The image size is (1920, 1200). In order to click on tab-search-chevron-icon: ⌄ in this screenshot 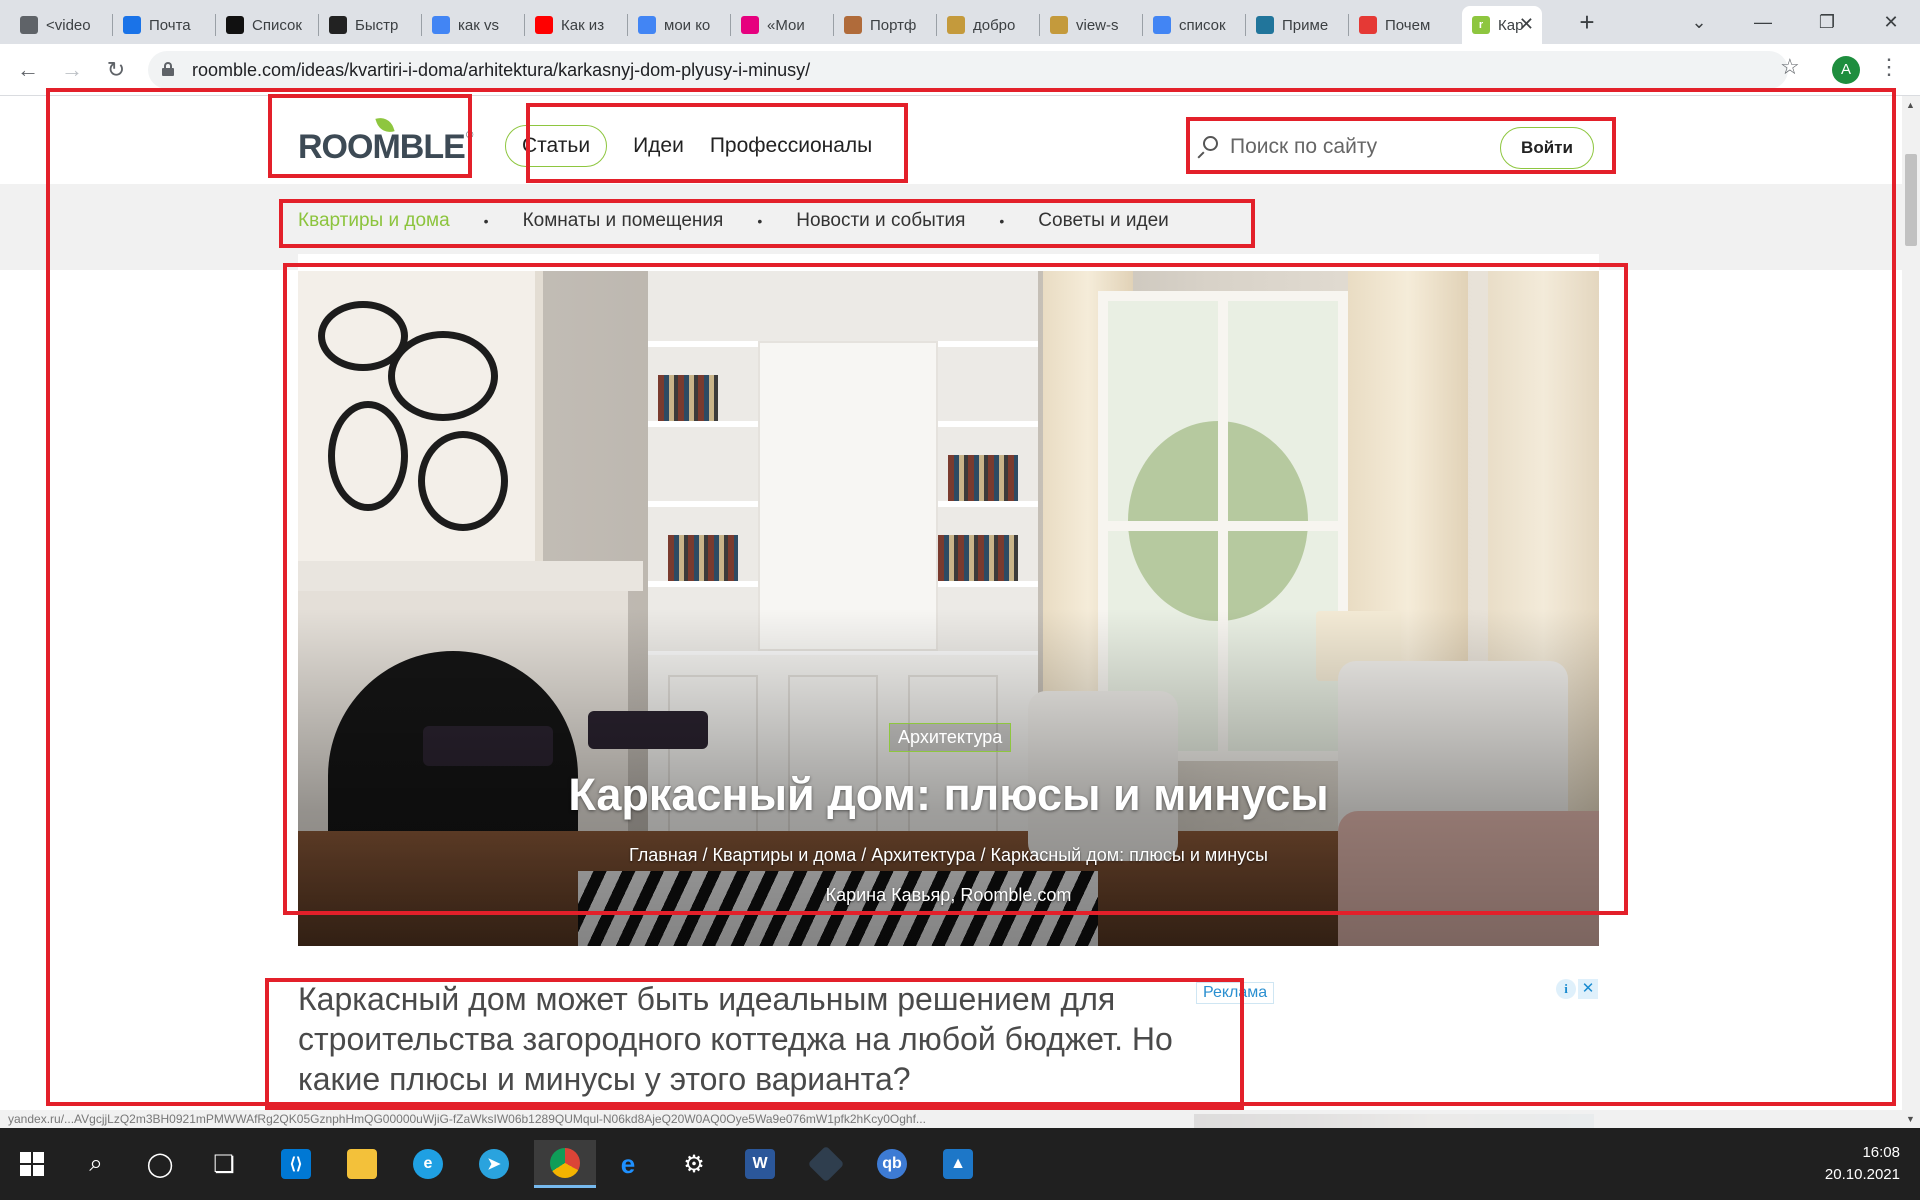, I will do `click(1699, 22)`.